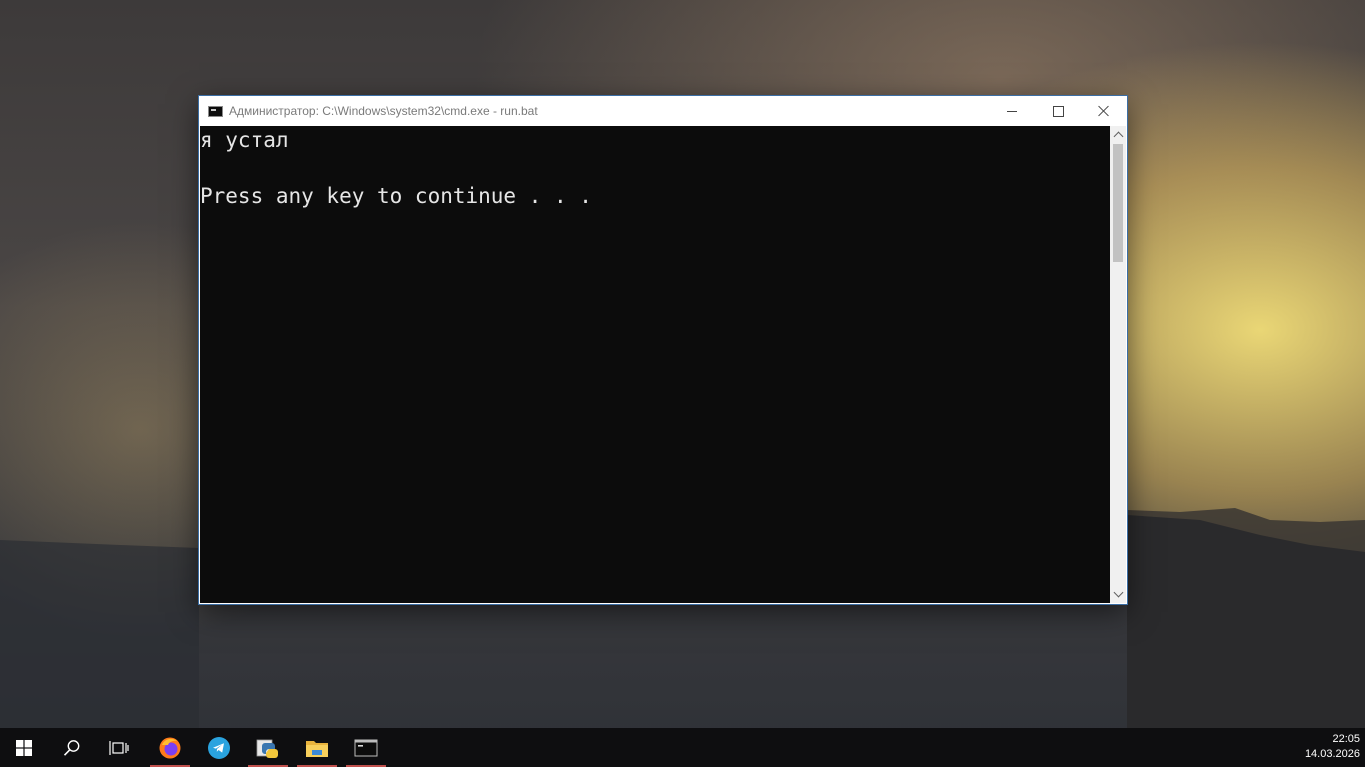 The height and width of the screenshot is (767, 1365). I want to click on console-line: Press any key to continue . . ., so click(396, 196).